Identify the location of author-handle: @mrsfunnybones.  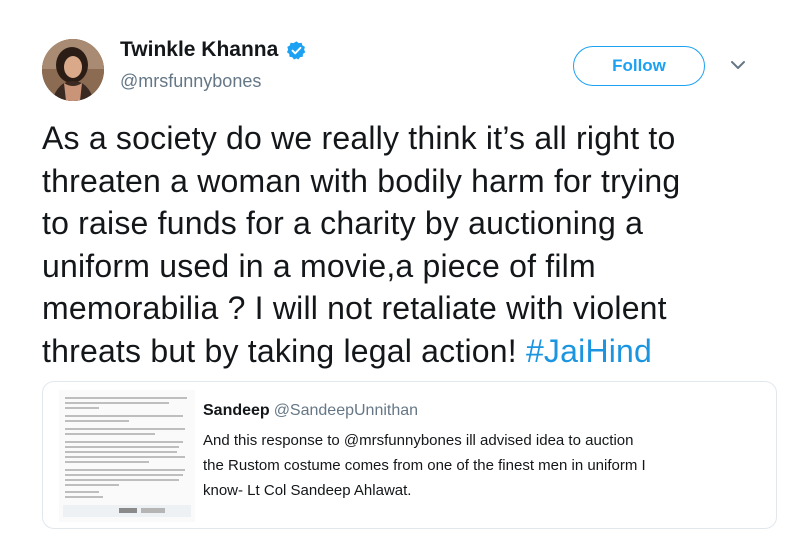
(190, 81).